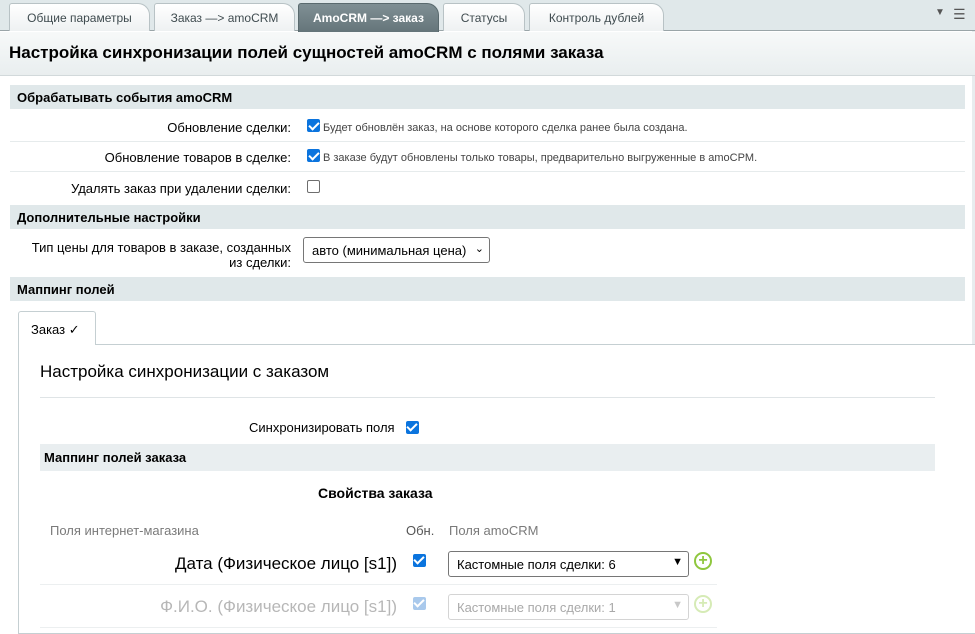  I want to click on products-update-label: Обновление товаров в сделке:, so click(197, 157).